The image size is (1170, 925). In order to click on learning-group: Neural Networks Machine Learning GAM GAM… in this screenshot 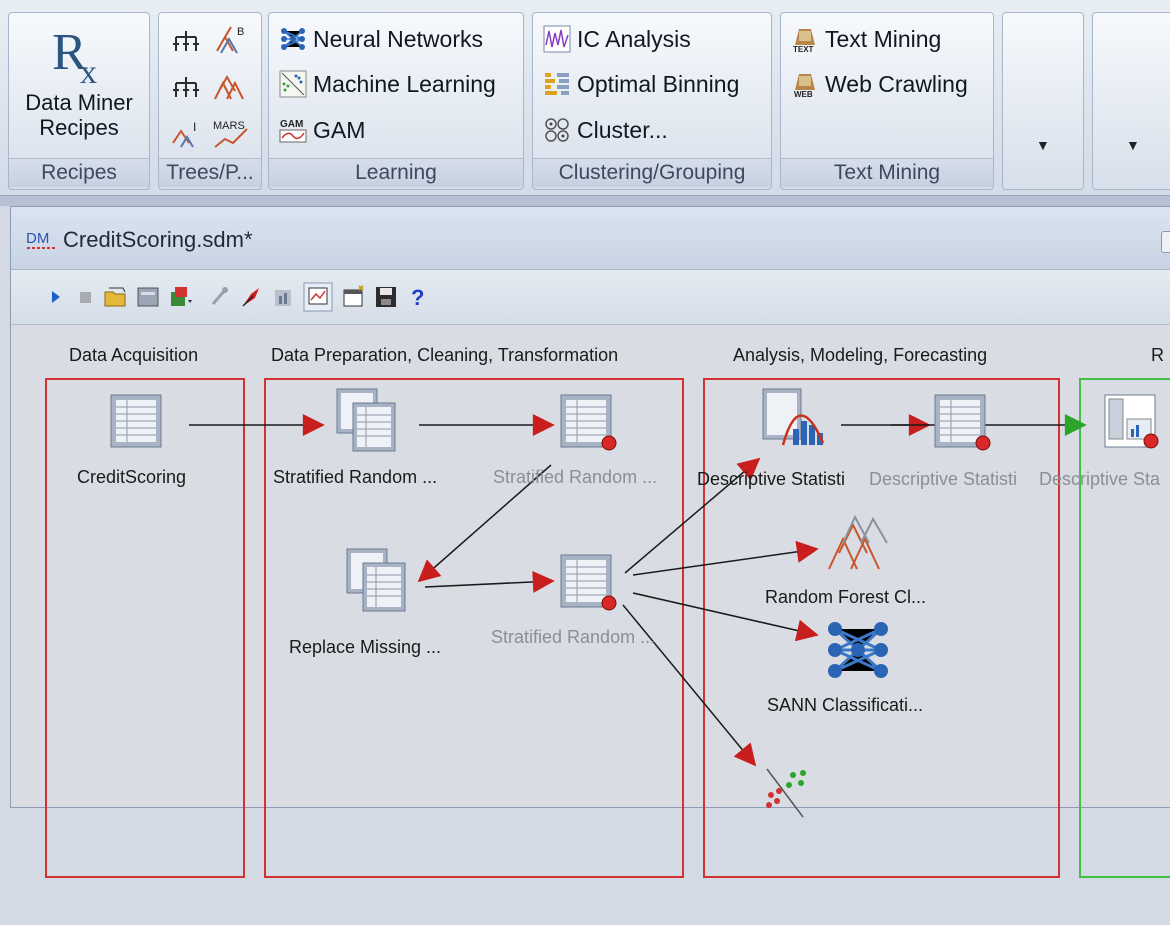, I will do `click(396, 101)`.